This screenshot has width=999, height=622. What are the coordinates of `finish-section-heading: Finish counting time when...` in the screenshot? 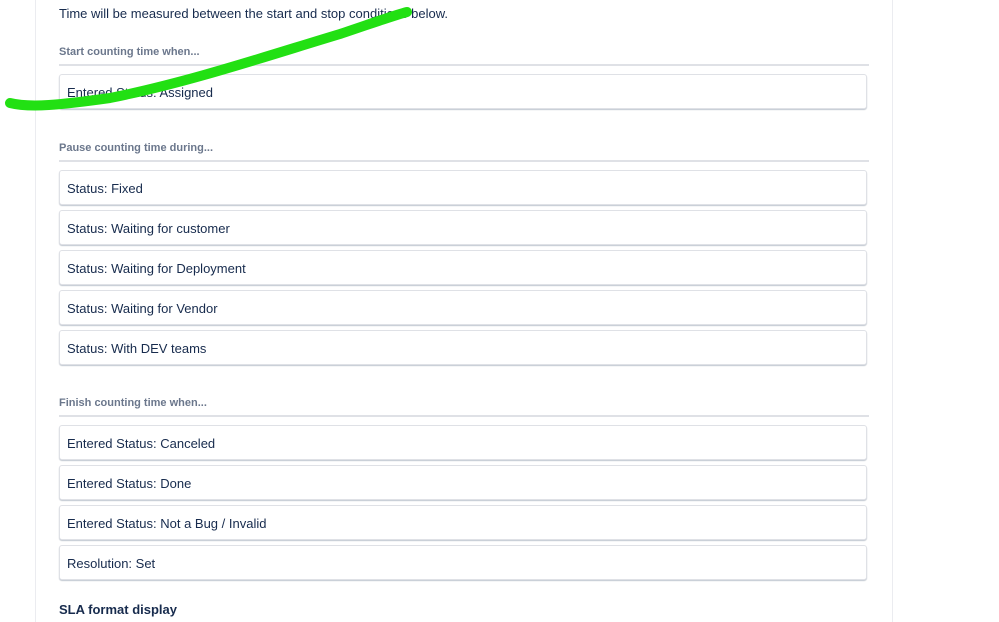 It's located at (133, 403).